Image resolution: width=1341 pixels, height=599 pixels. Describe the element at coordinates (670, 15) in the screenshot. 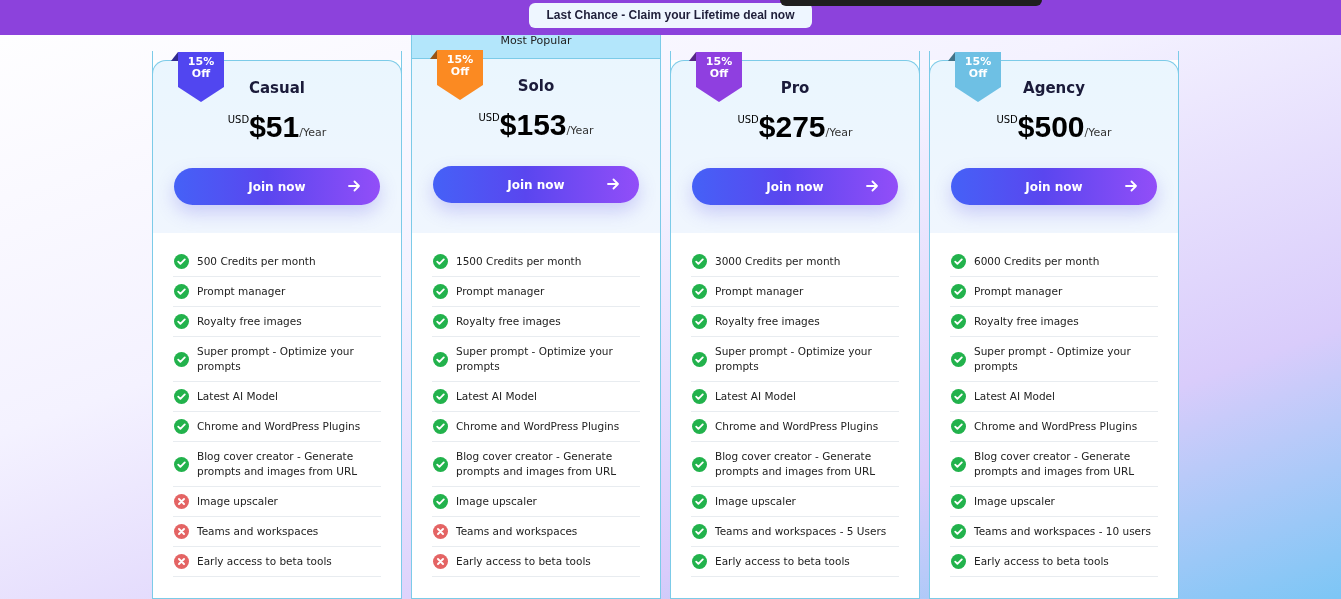

I see `promo-link: Last Chance - Claim your Lifetime deal now` at that location.